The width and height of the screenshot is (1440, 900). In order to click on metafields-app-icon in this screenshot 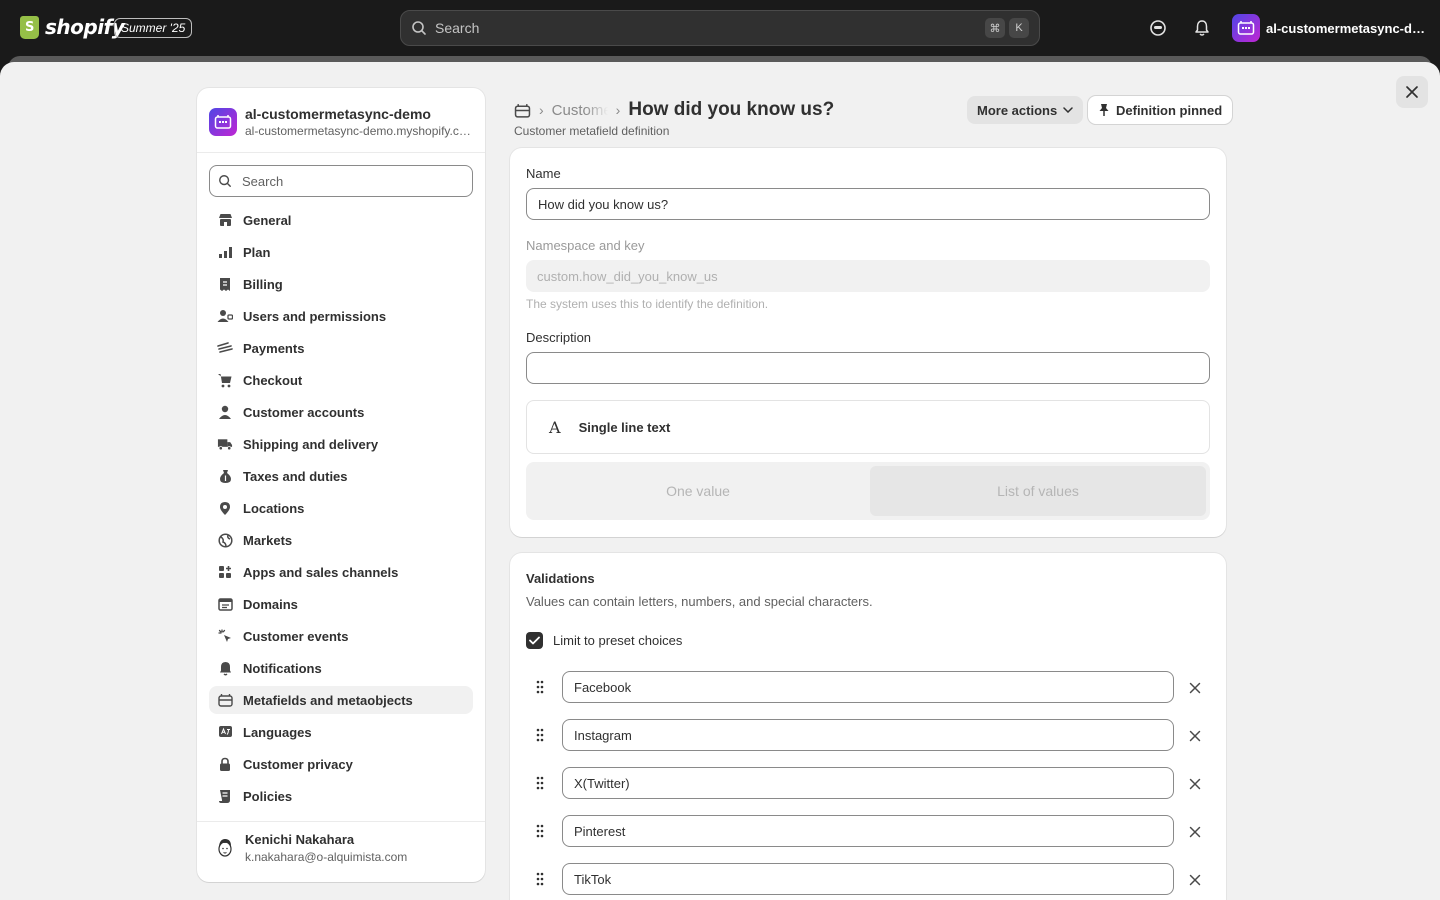, I will do `click(1246, 28)`.